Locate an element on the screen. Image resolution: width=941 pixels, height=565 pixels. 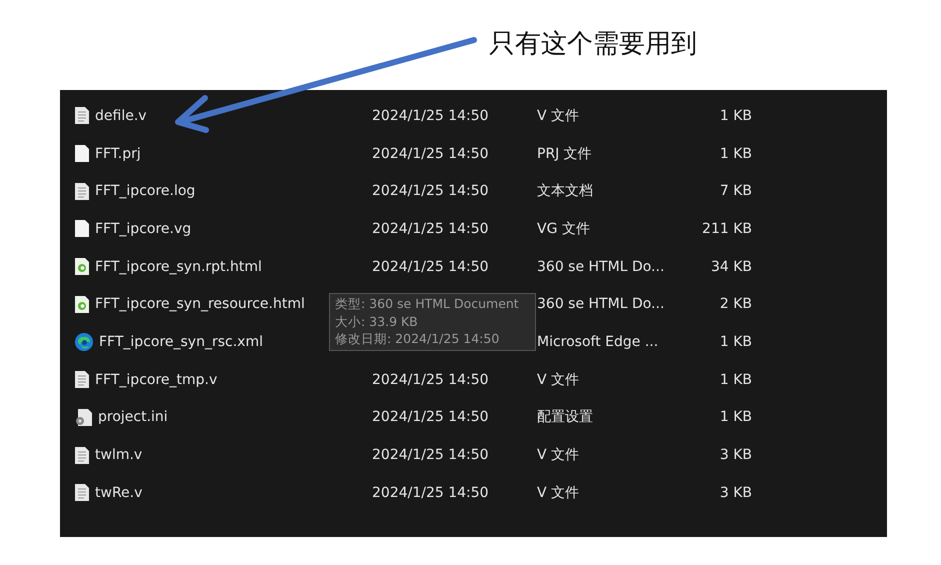
file-name: FFT_ipcore_syn_resource.html is located at coordinates (200, 304).